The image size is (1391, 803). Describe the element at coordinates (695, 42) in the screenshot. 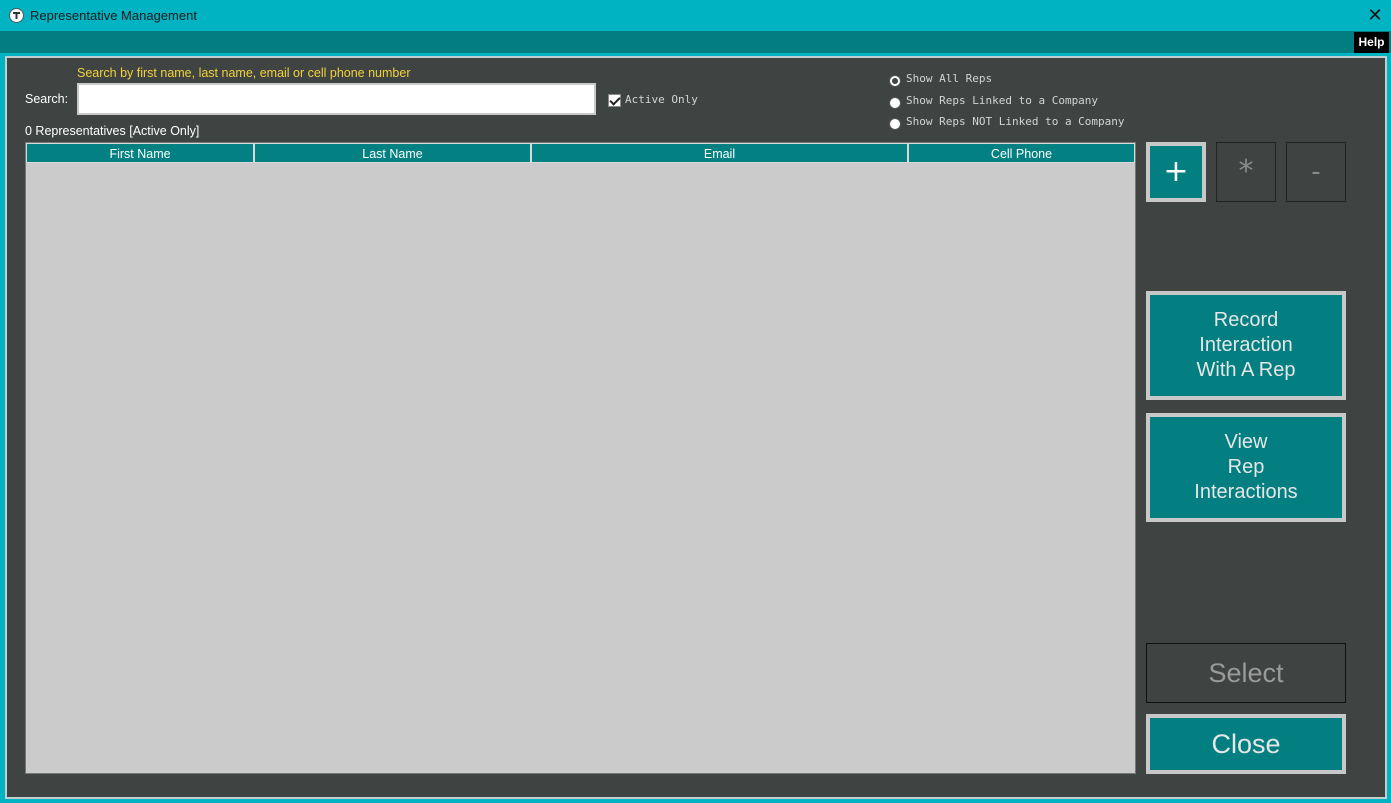

I see `help-bar` at that location.